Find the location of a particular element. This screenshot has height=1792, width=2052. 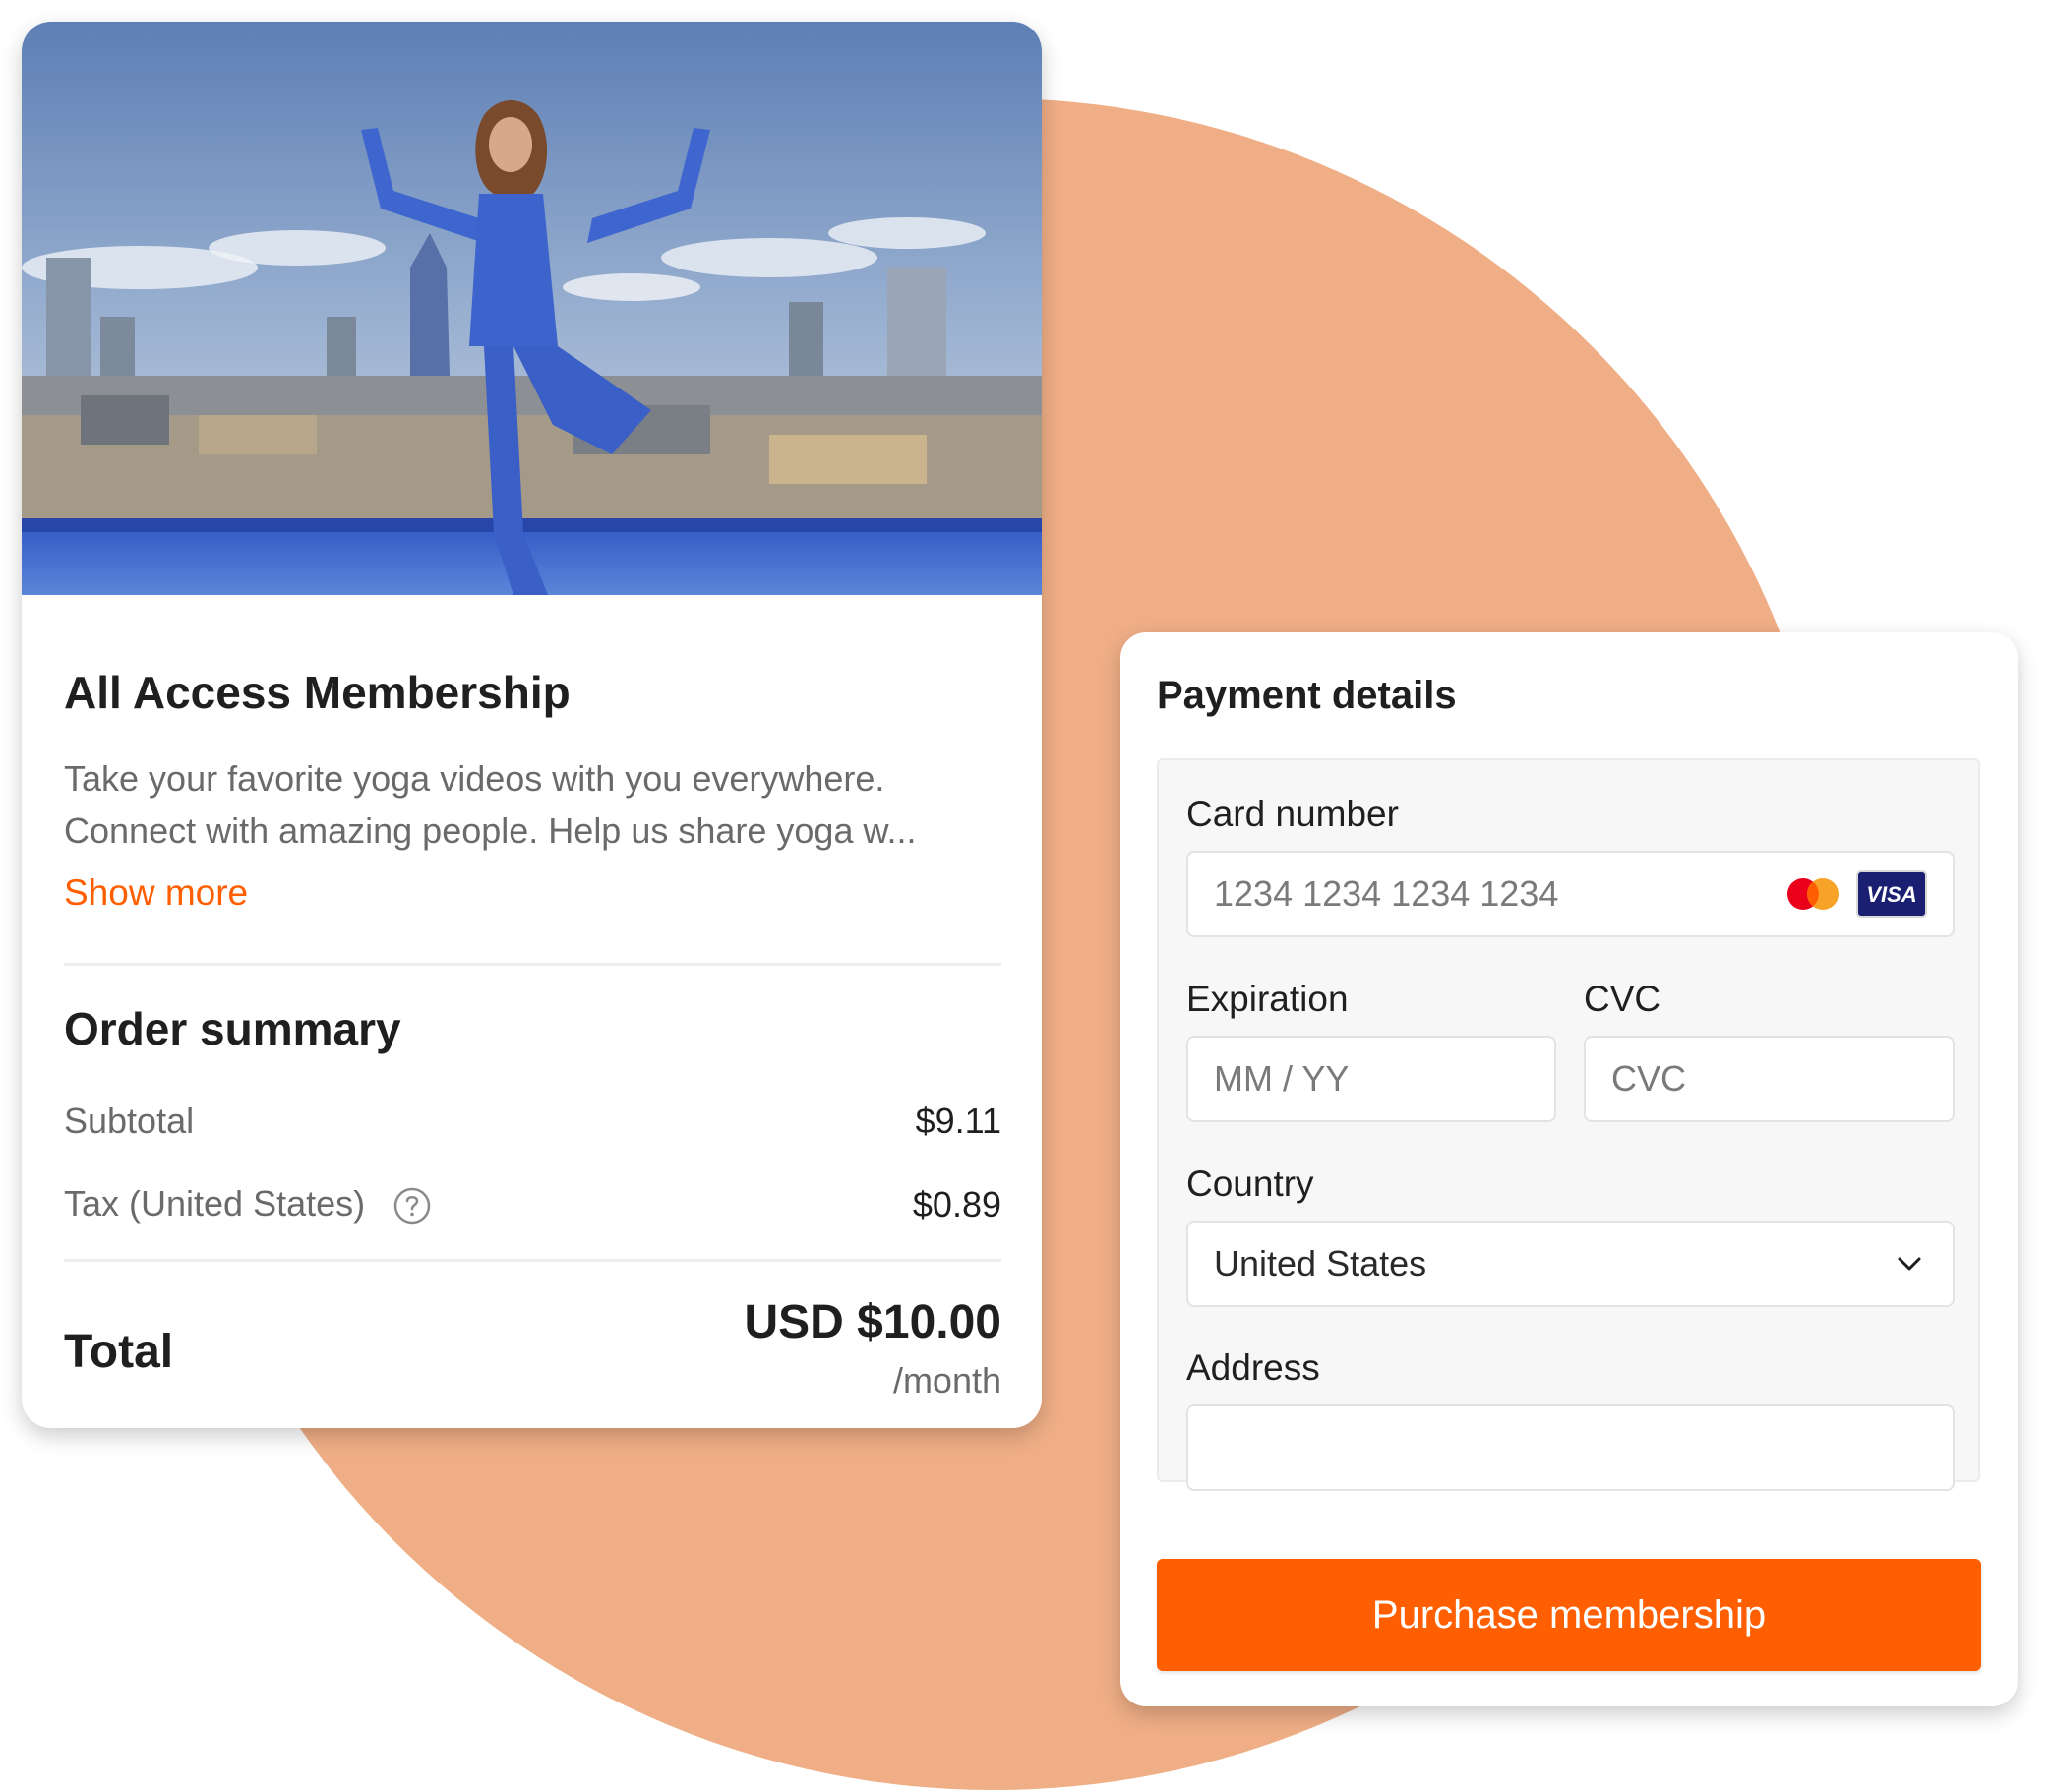

expiration-label: Expiration is located at coordinates (1267, 999).